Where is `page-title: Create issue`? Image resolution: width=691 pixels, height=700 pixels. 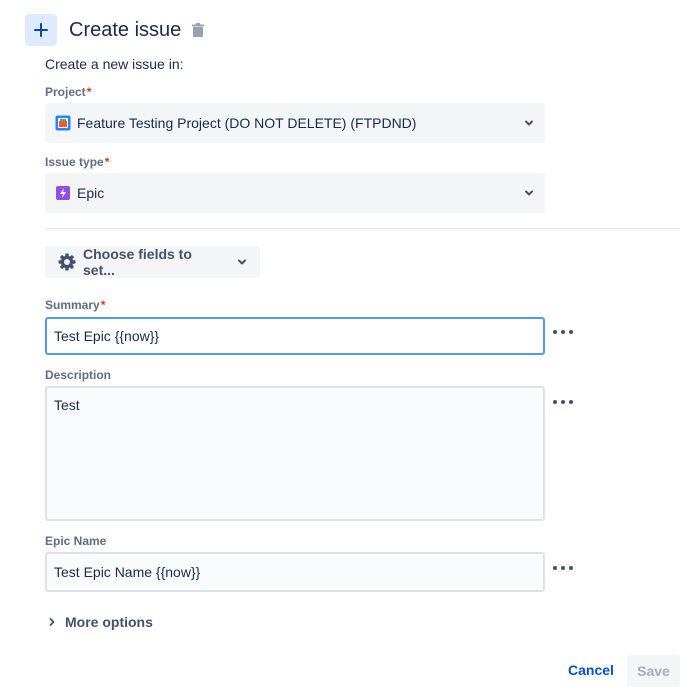
page-title: Create issue is located at coordinates (125, 29).